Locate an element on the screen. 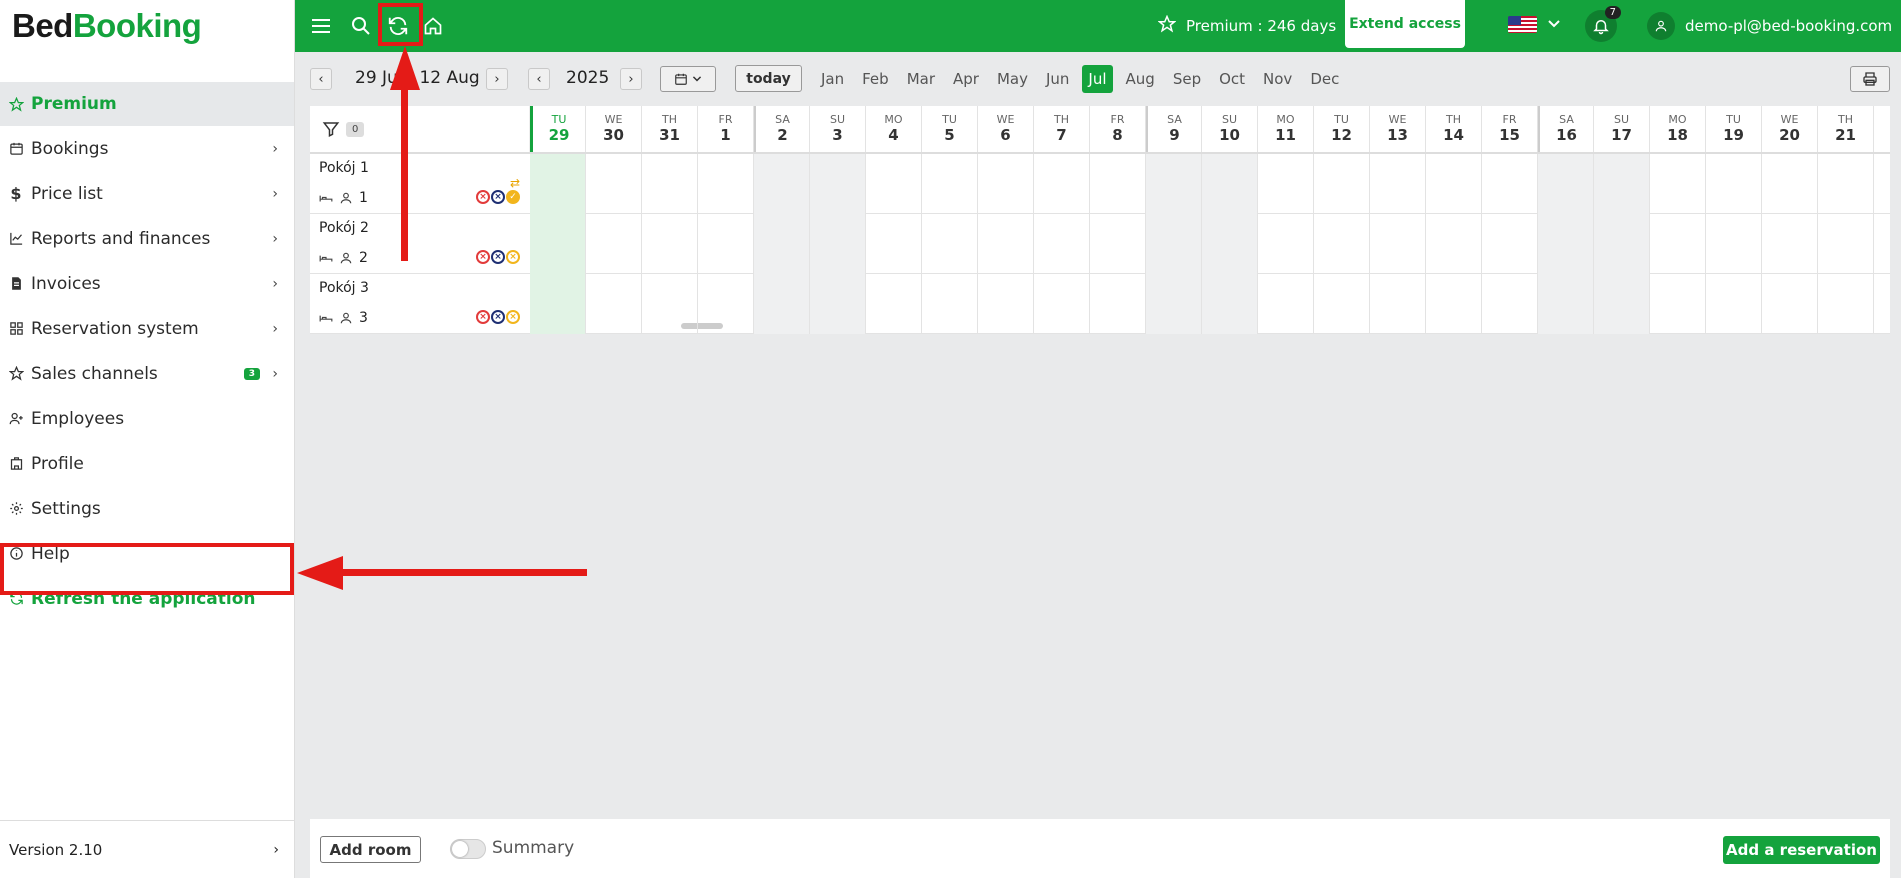 This screenshot has width=1901, height=878. today-button: today is located at coordinates (768, 78).